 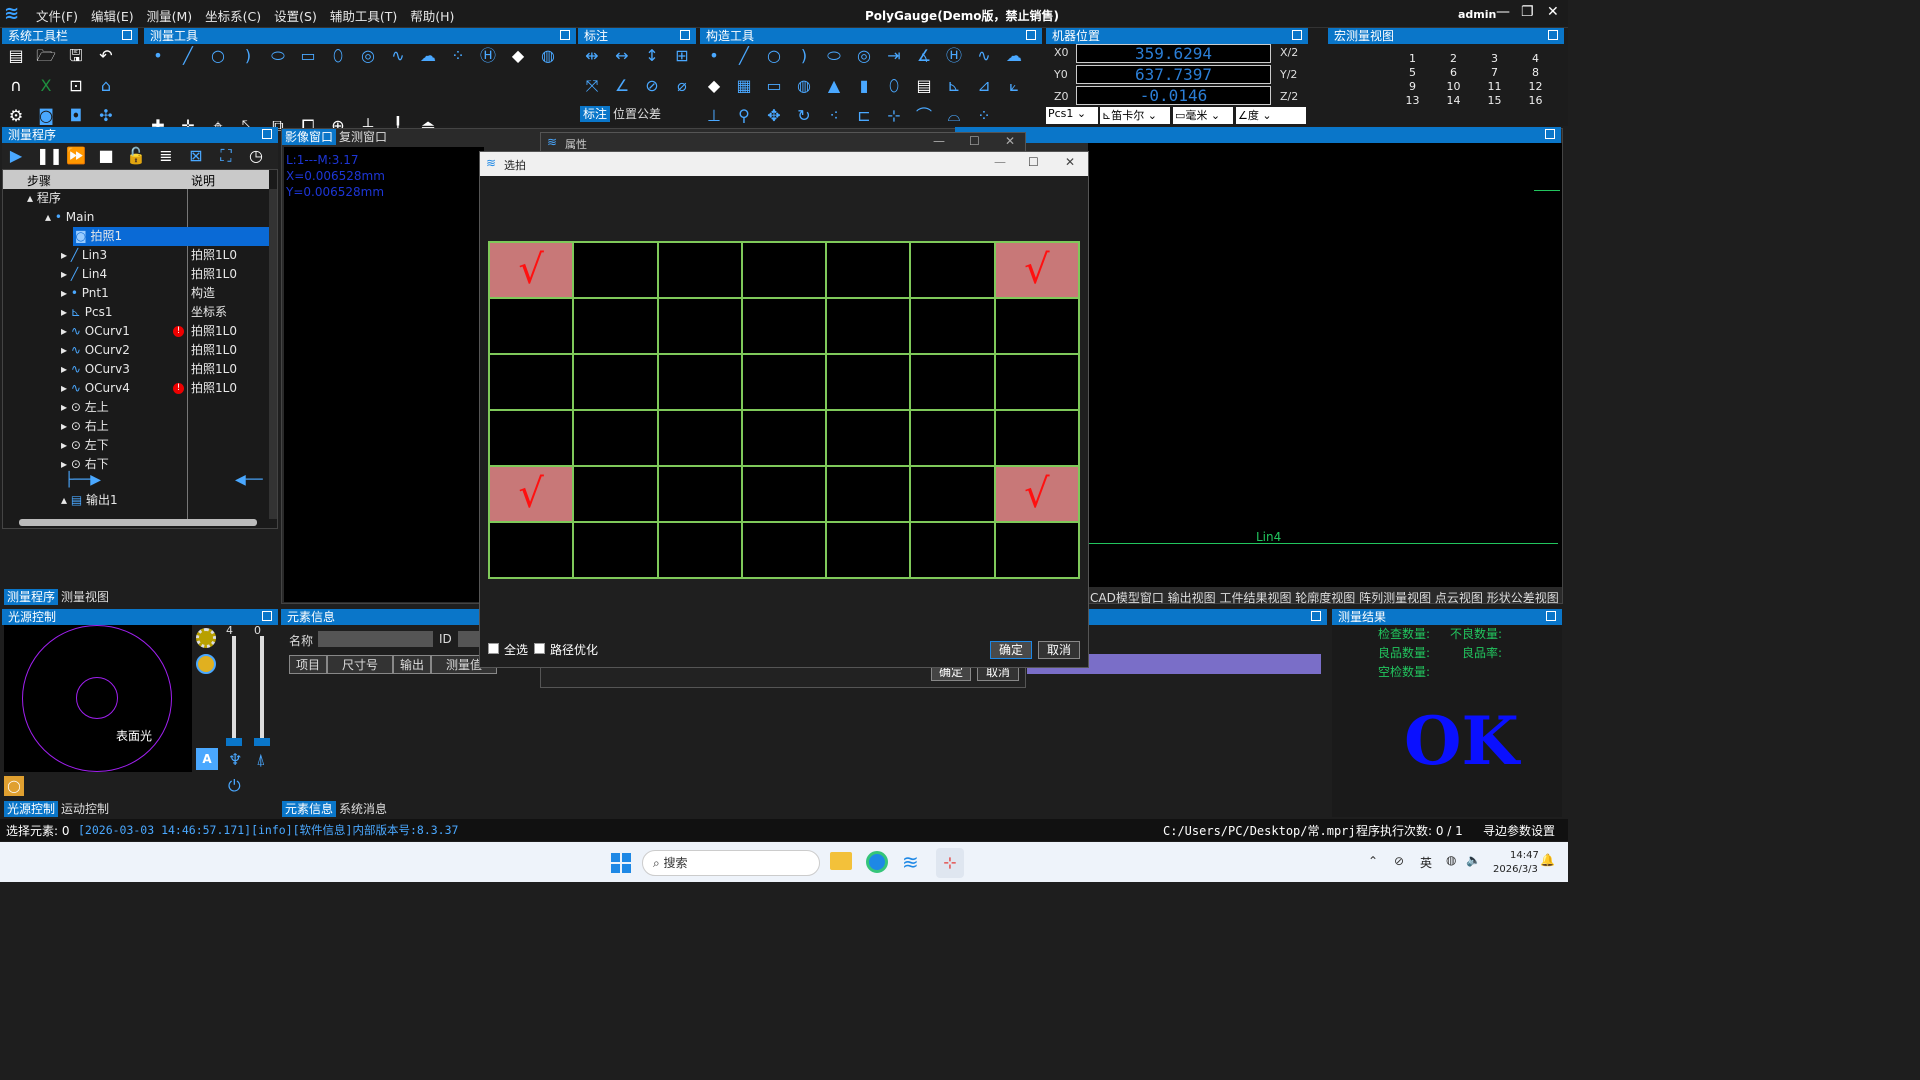 I want to click on tab-light-control: 光源控制, so click(x=31, y=809).